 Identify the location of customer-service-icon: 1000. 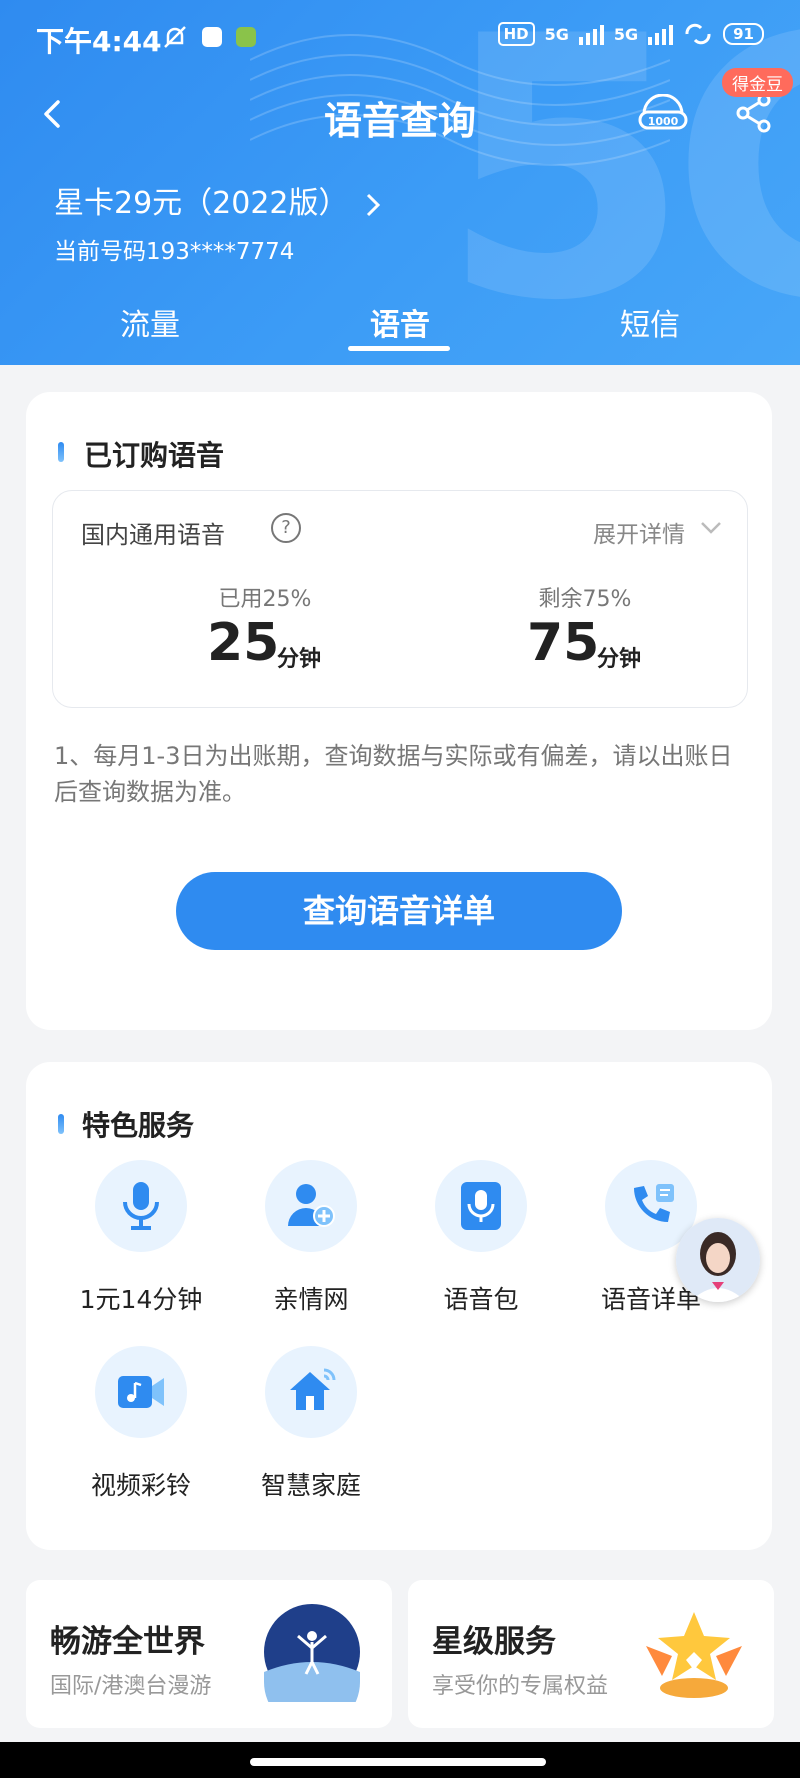
(663, 114).